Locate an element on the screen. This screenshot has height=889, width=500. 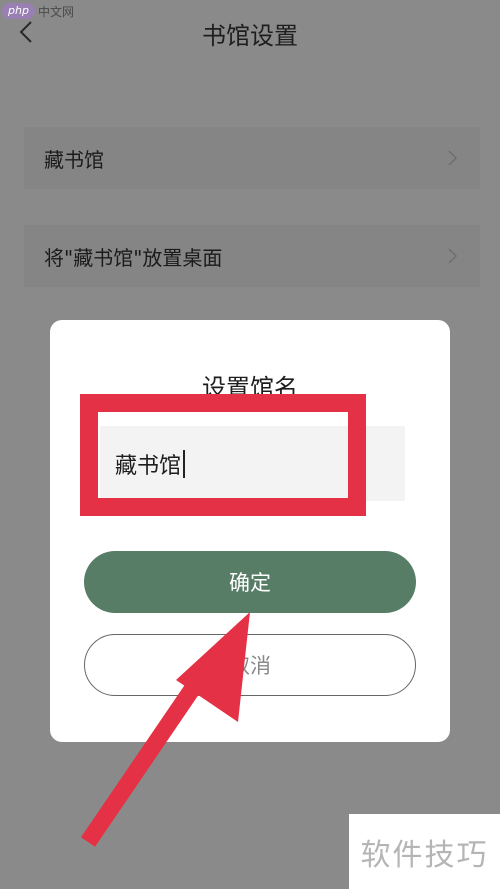
list-item-add-to-desktop: 将"藏书馆"放置桌面 is located at coordinates (252, 256).